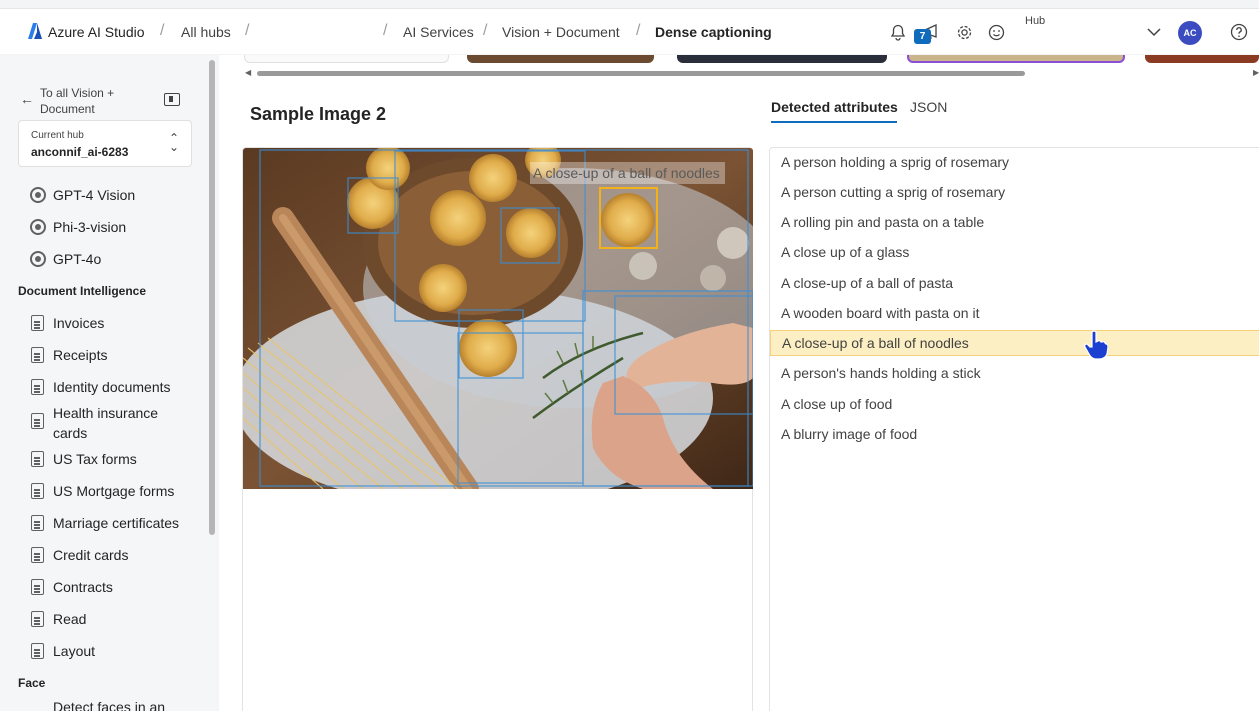 The image size is (1259, 711). Describe the element at coordinates (1014, 162) in the screenshot. I see `attribute-item: A person holding a sprig of rosemary` at that location.